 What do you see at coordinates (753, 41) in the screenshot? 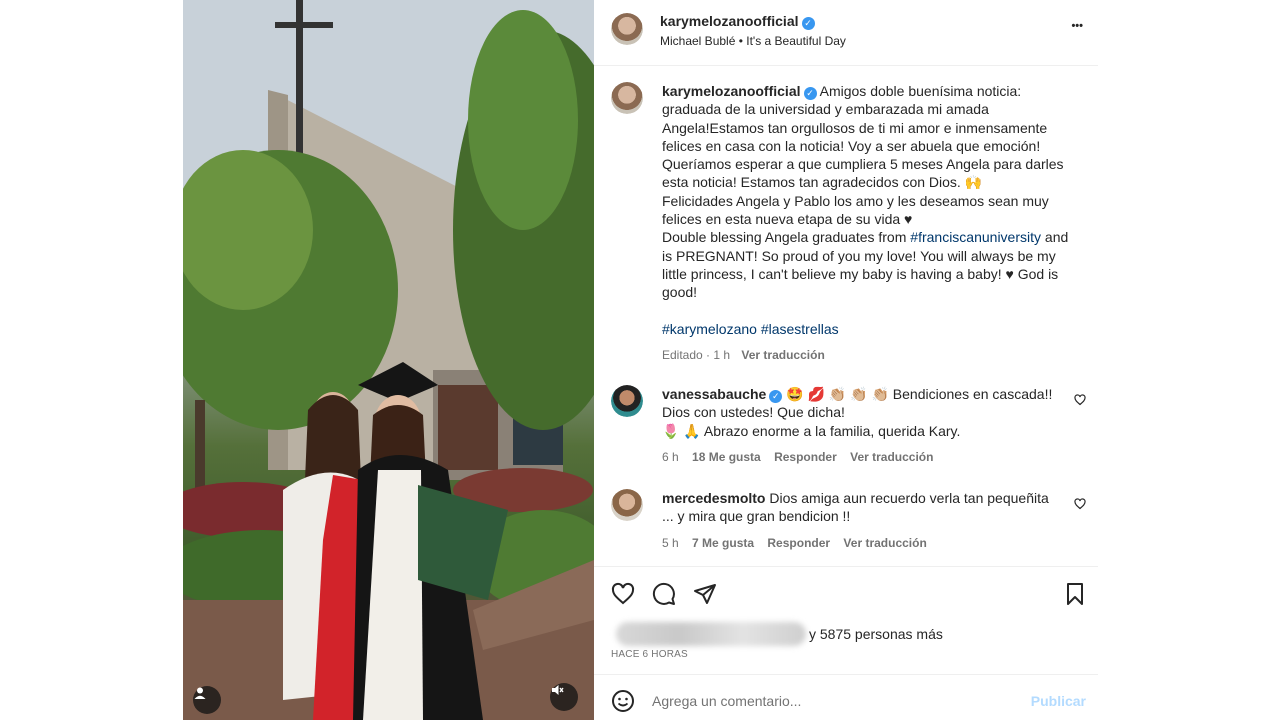
I see `audio-label: Michael Bublé • It's a Beautiful Day` at bounding box center [753, 41].